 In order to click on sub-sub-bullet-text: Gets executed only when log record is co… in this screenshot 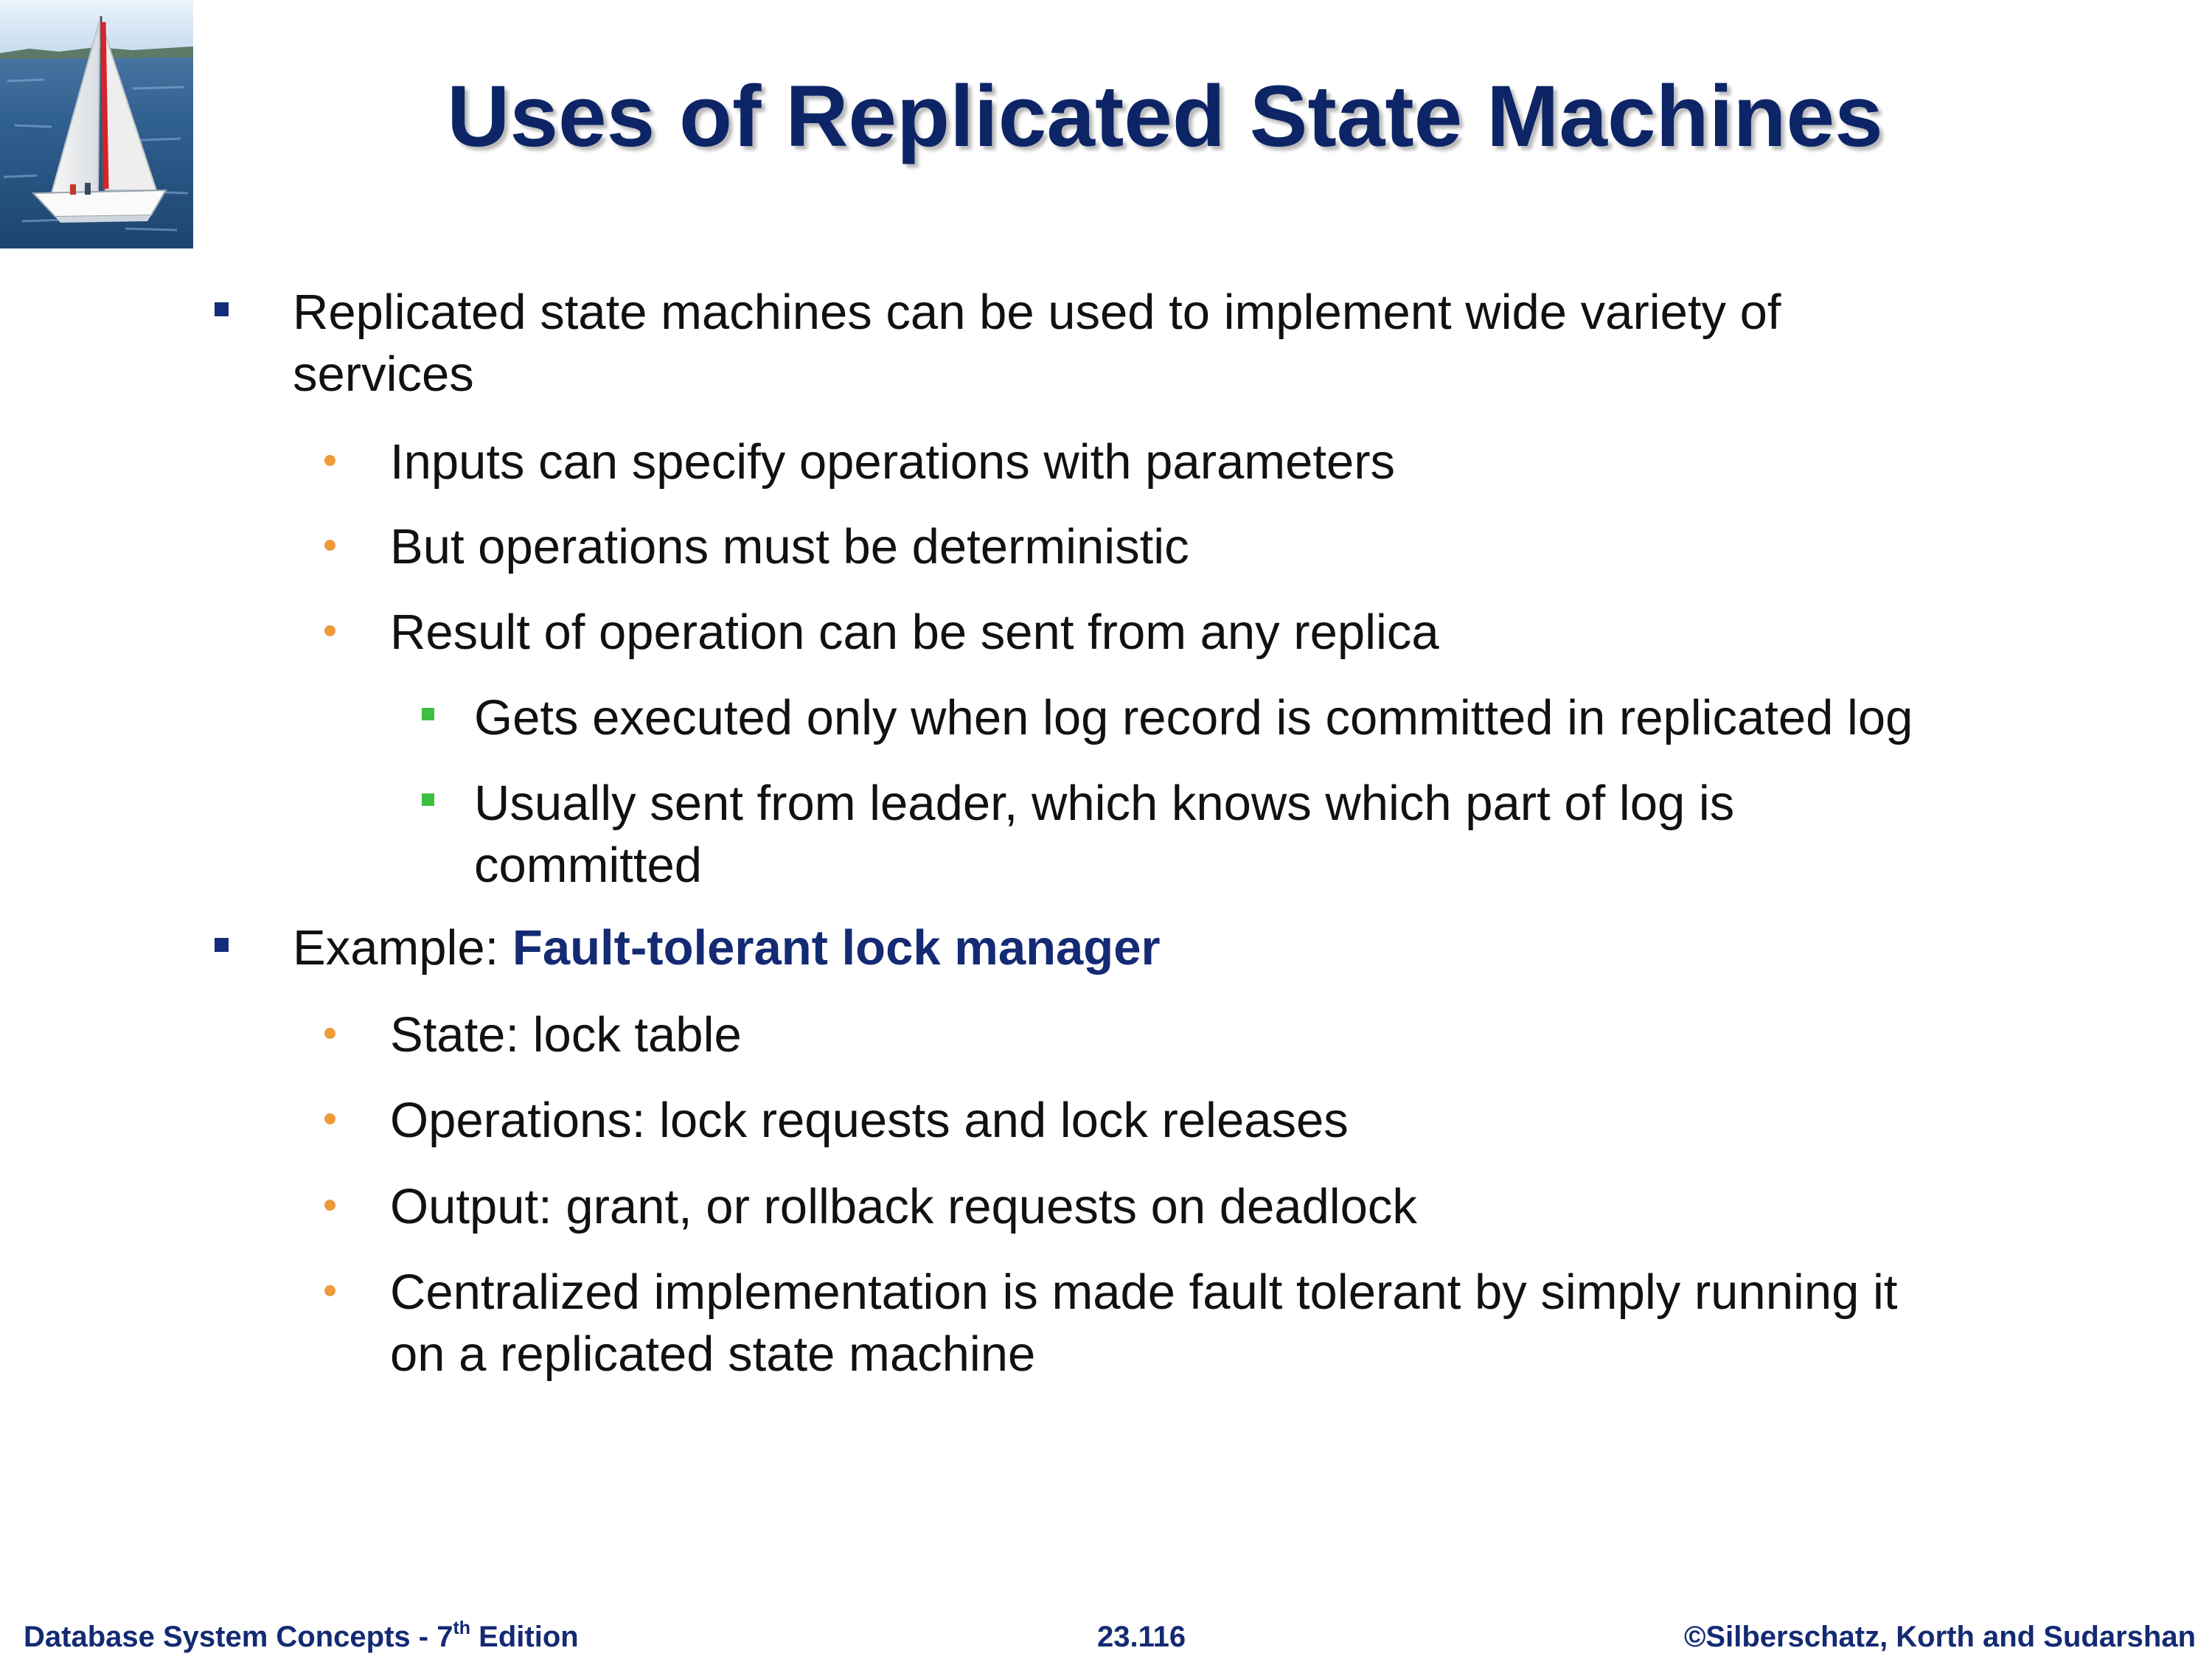, I will do `click(1193, 717)`.